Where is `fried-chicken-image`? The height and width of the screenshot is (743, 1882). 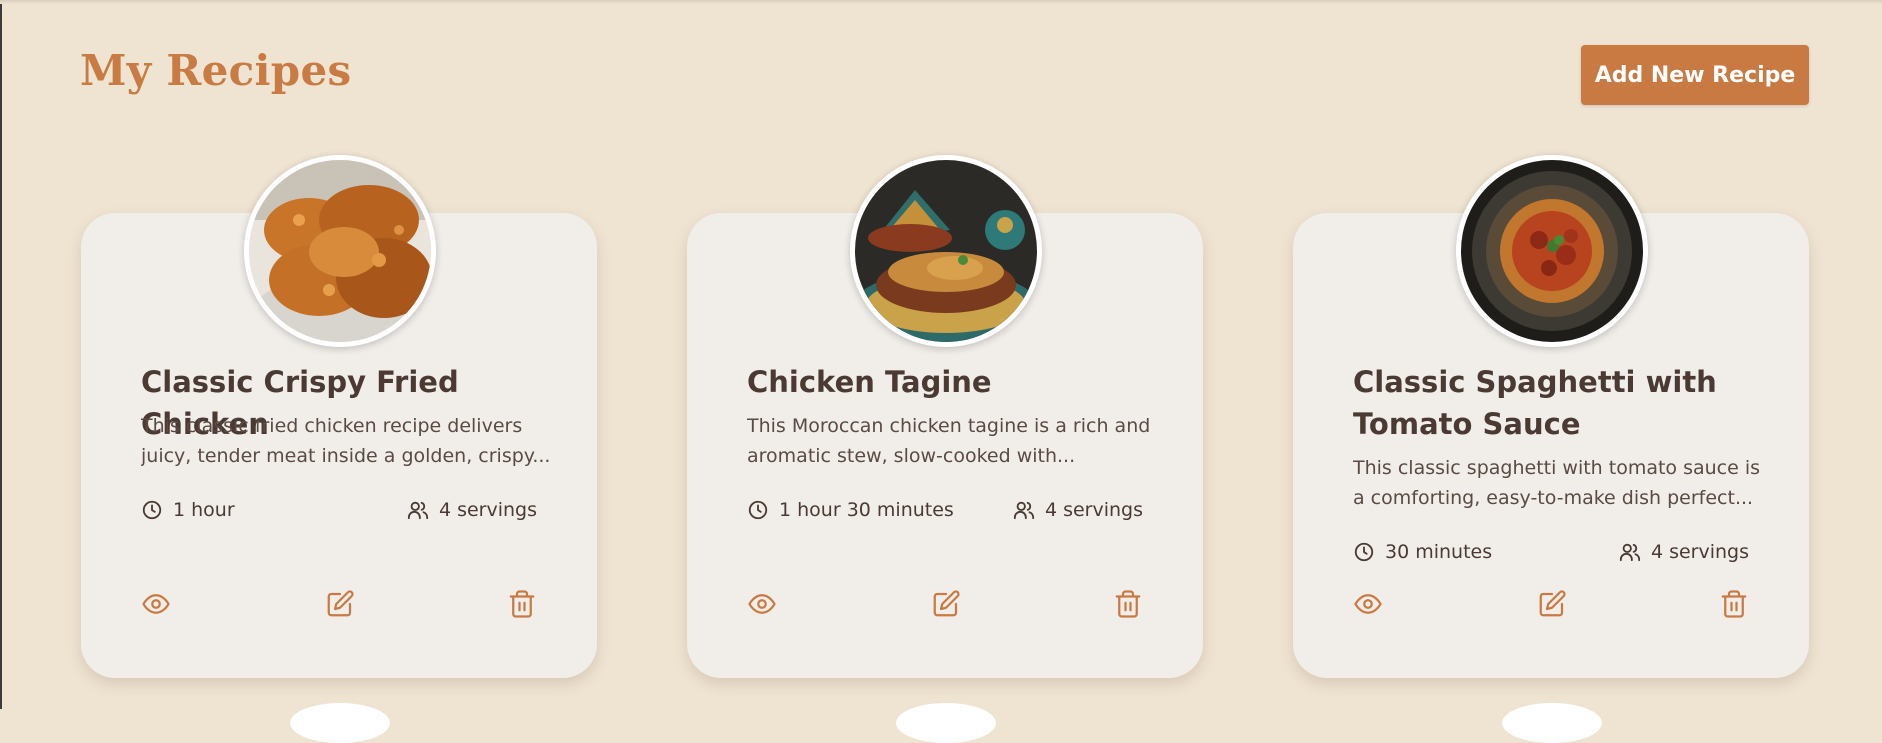
fried-chicken-image is located at coordinates (340, 251).